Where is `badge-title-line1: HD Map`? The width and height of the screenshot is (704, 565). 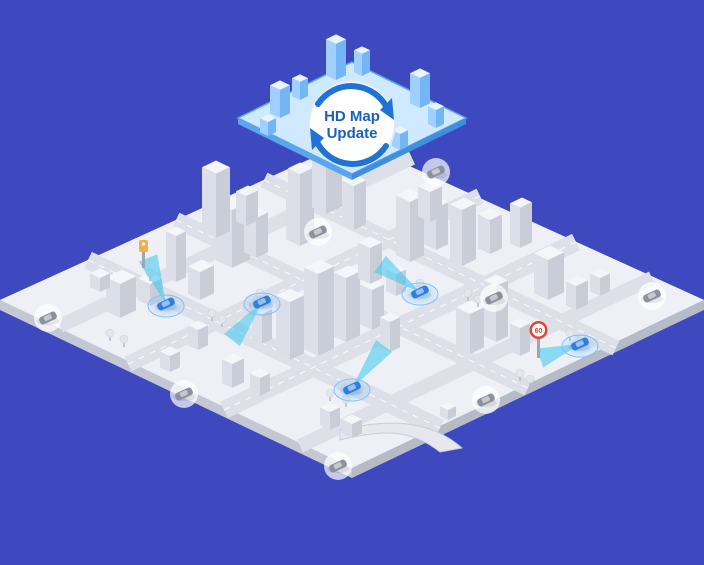 badge-title-line1: HD Map is located at coordinates (352, 116).